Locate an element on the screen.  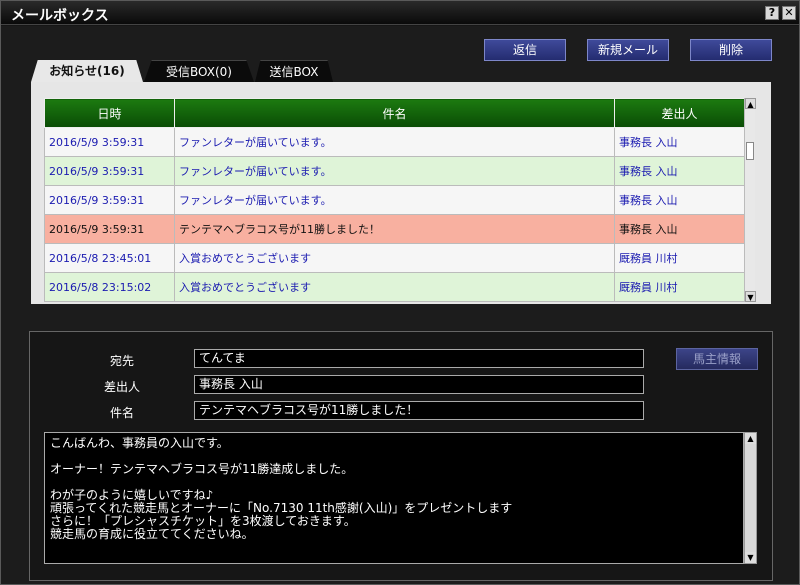
window-title: メールボックス is located at coordinates (60, 16).